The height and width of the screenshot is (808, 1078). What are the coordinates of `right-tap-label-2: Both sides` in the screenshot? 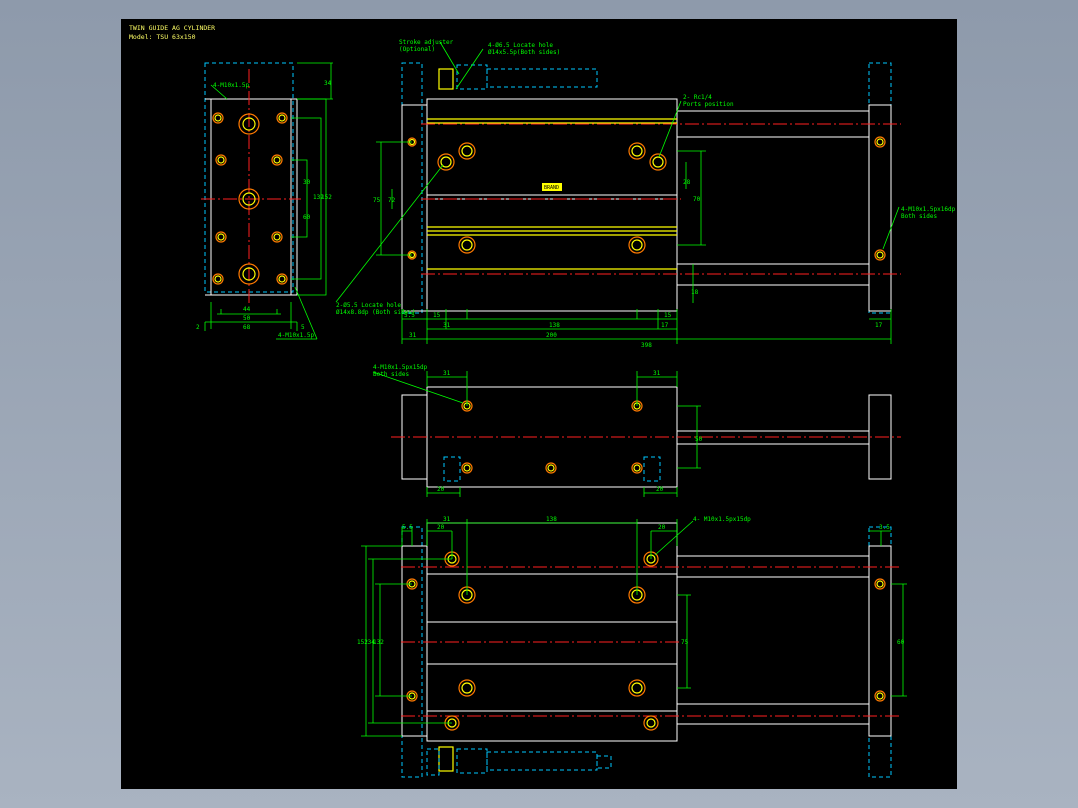 It's located at (919, 216).